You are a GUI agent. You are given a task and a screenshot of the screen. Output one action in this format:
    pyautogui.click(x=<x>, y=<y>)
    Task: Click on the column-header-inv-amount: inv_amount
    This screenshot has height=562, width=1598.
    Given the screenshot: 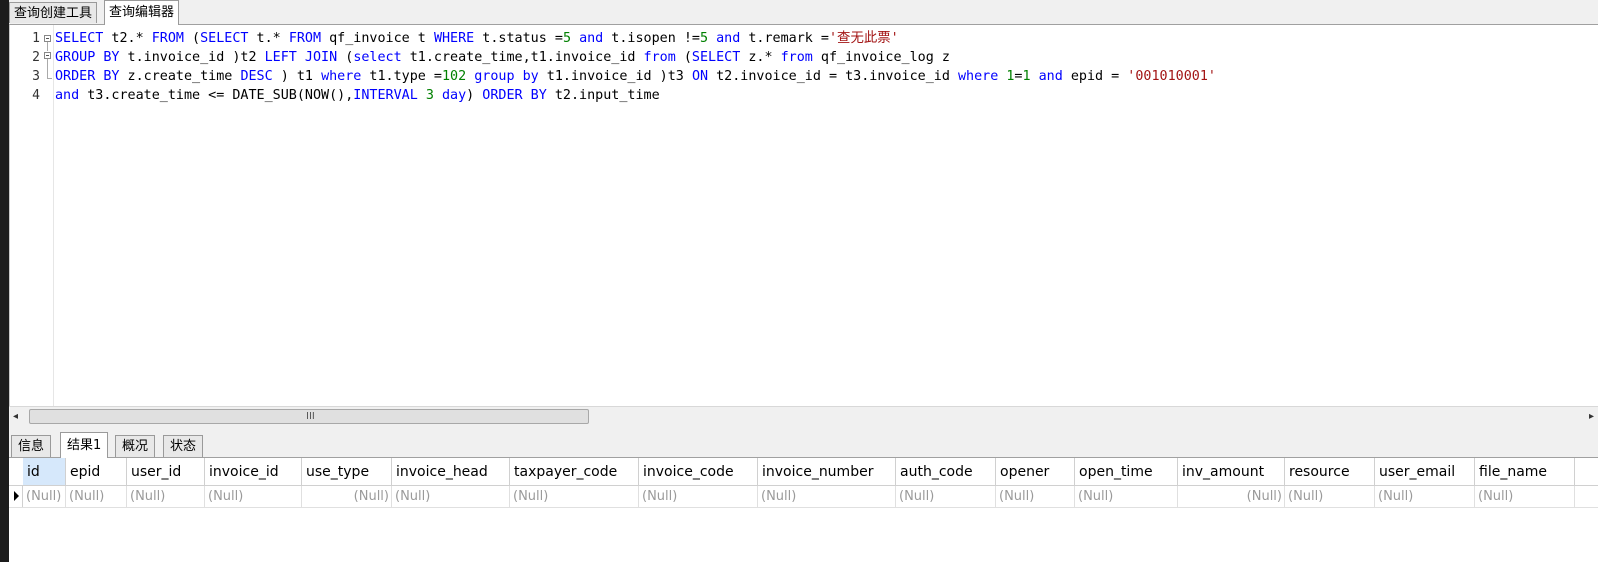 What is the action you would take?
    pyautogui.click(x=1231, y=471)
    